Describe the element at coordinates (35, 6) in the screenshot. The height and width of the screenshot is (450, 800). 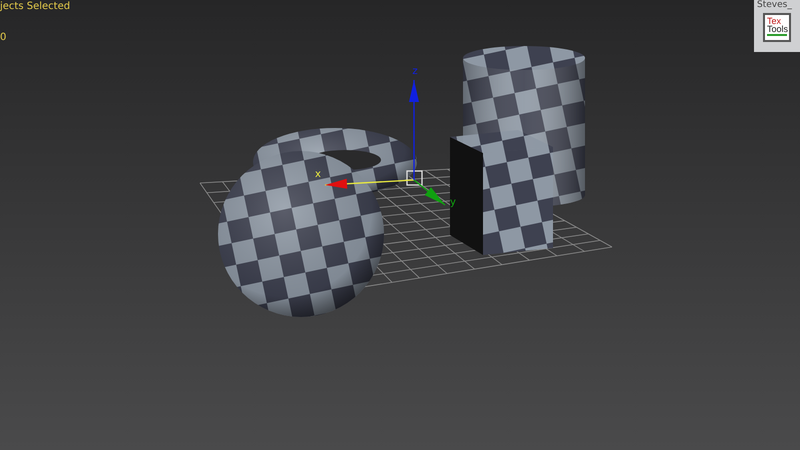
I see `viewport-info-text: jects Selected` at that location.